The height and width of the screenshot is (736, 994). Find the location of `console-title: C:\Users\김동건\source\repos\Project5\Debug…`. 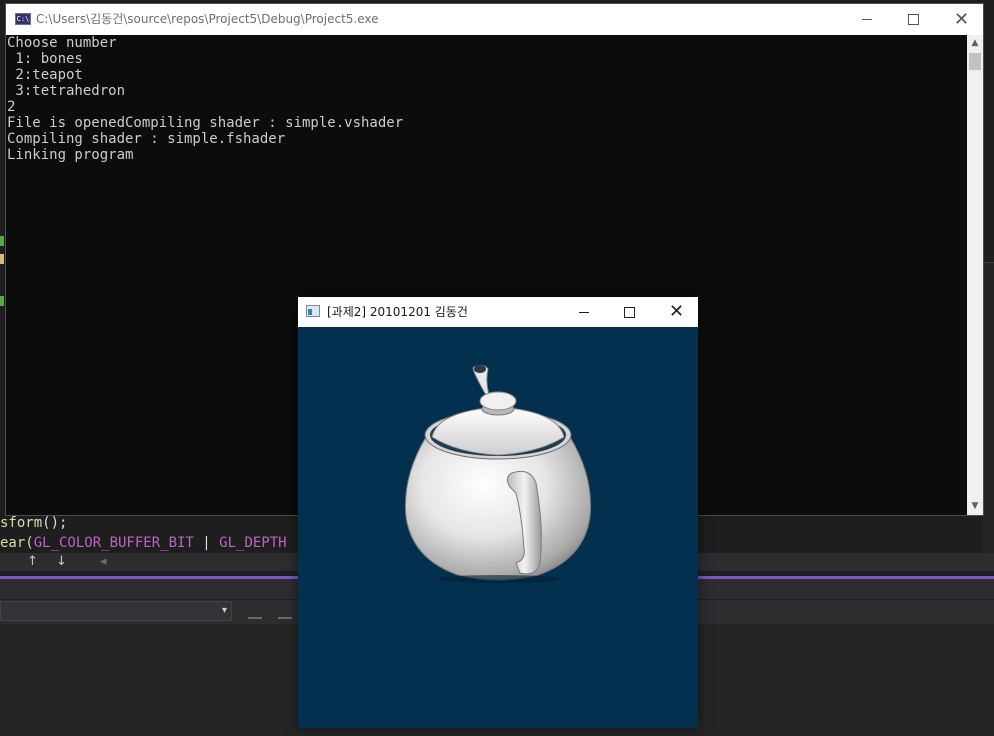

console-title: C:\Users\김동건\source\repos\Project5\Debug… is located at coordinates (207, 19).